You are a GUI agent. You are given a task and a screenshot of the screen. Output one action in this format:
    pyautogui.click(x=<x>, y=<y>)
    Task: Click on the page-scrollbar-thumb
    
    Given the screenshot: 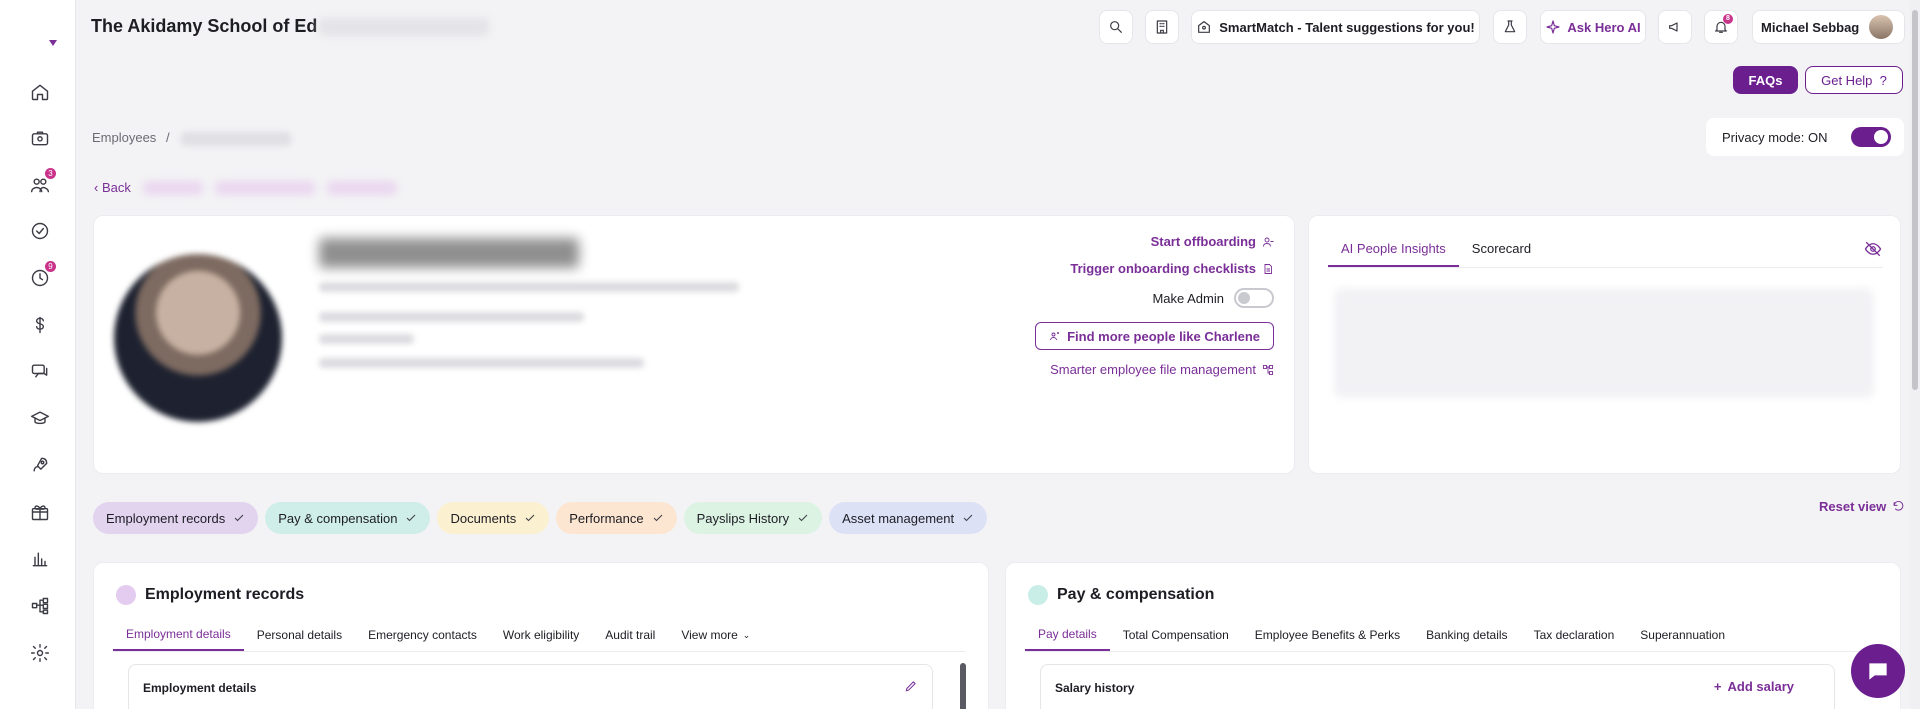 What is the action you would take?
    pyautogui.click(x=1915, y=200)
    